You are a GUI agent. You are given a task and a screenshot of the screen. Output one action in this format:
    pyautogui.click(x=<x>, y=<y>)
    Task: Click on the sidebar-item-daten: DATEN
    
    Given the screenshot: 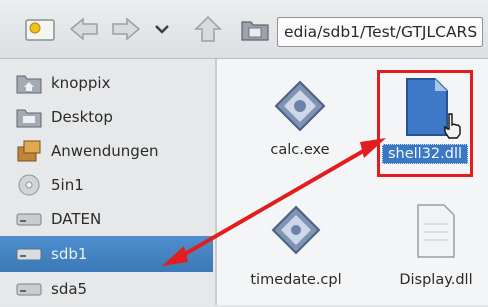 What is the action you would take?
    pyautogui.click(x=106, y=219)
    